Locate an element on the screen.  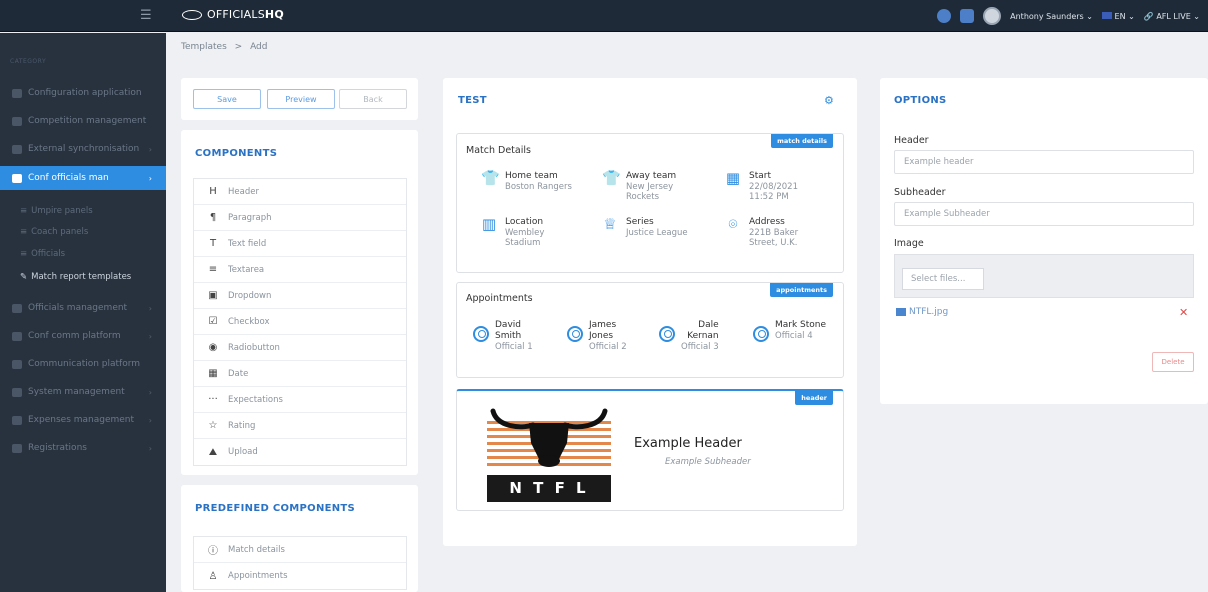
start-cell: ▦ Start 22/08/2021 11:52 PM is located at coordinates (761, 186).